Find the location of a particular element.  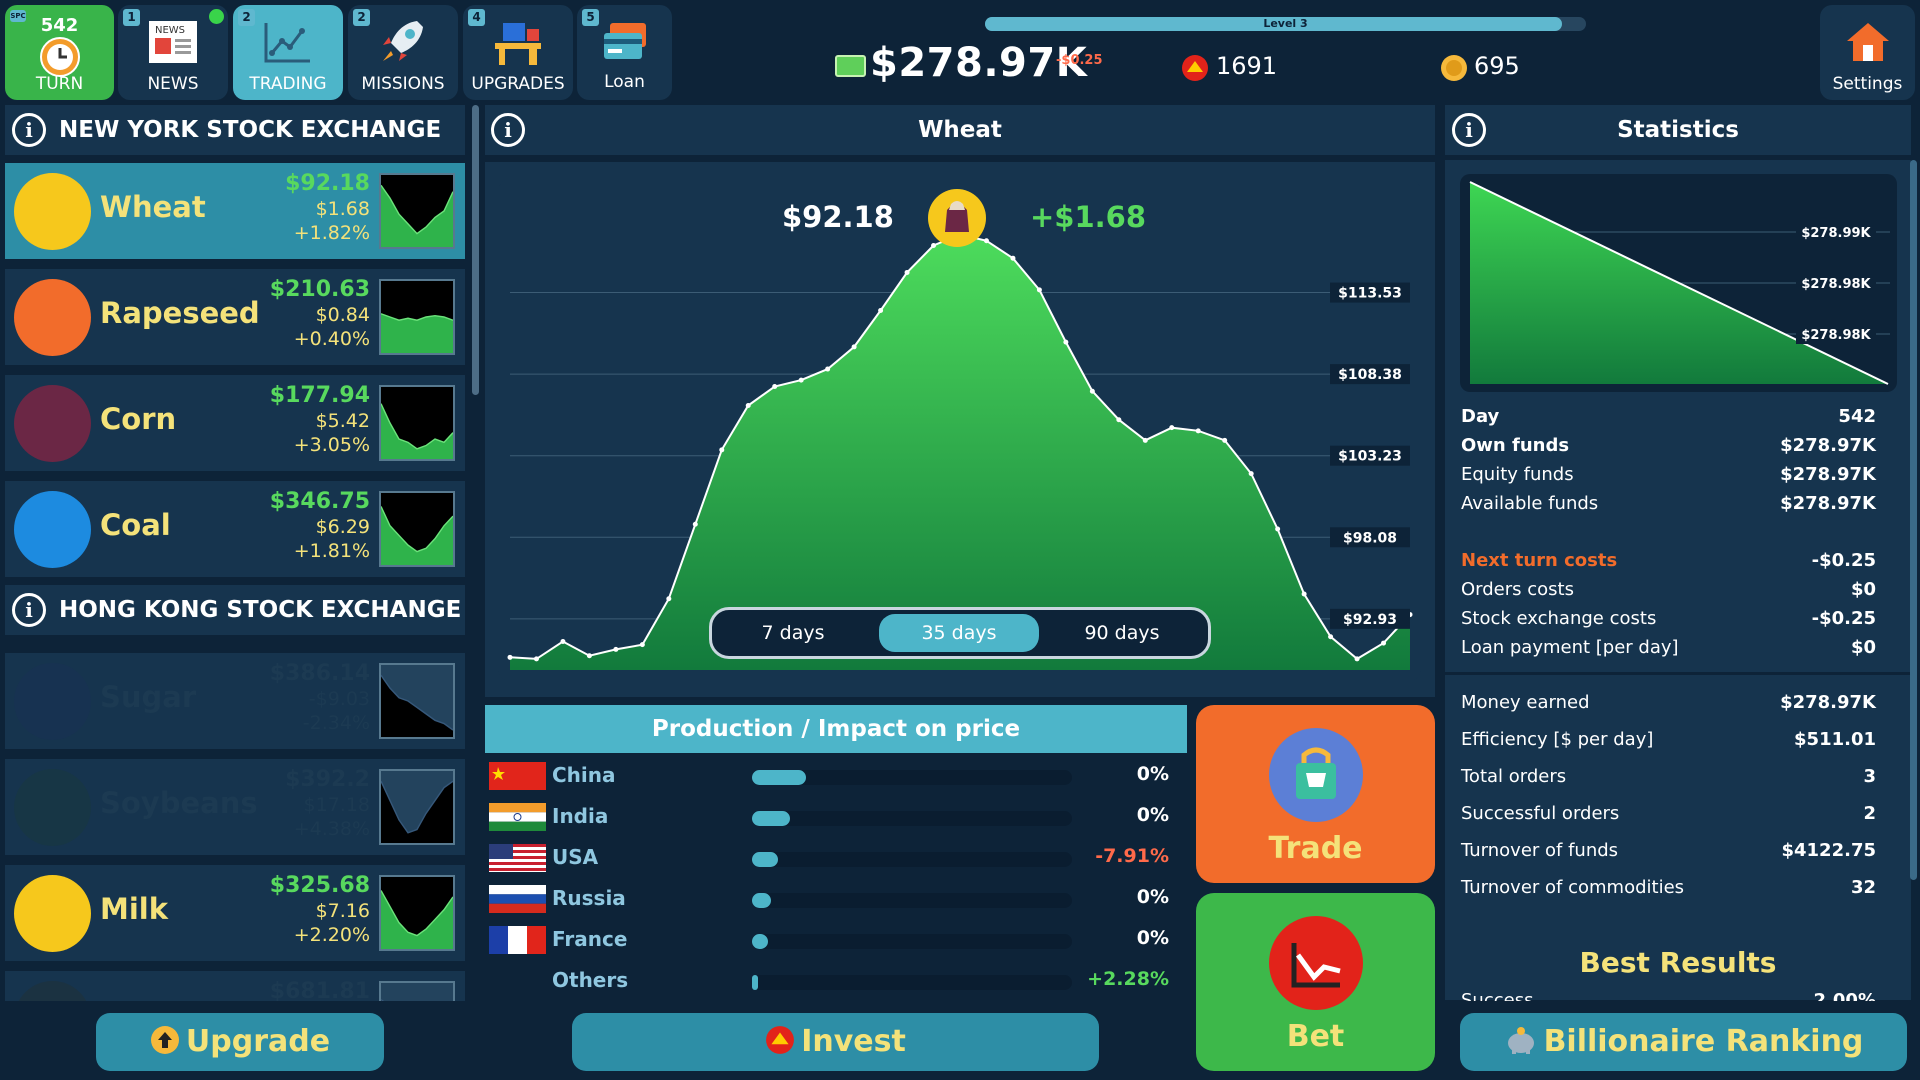

stat-label: Loan payment [per day] is located at coordinates (1570, 647).